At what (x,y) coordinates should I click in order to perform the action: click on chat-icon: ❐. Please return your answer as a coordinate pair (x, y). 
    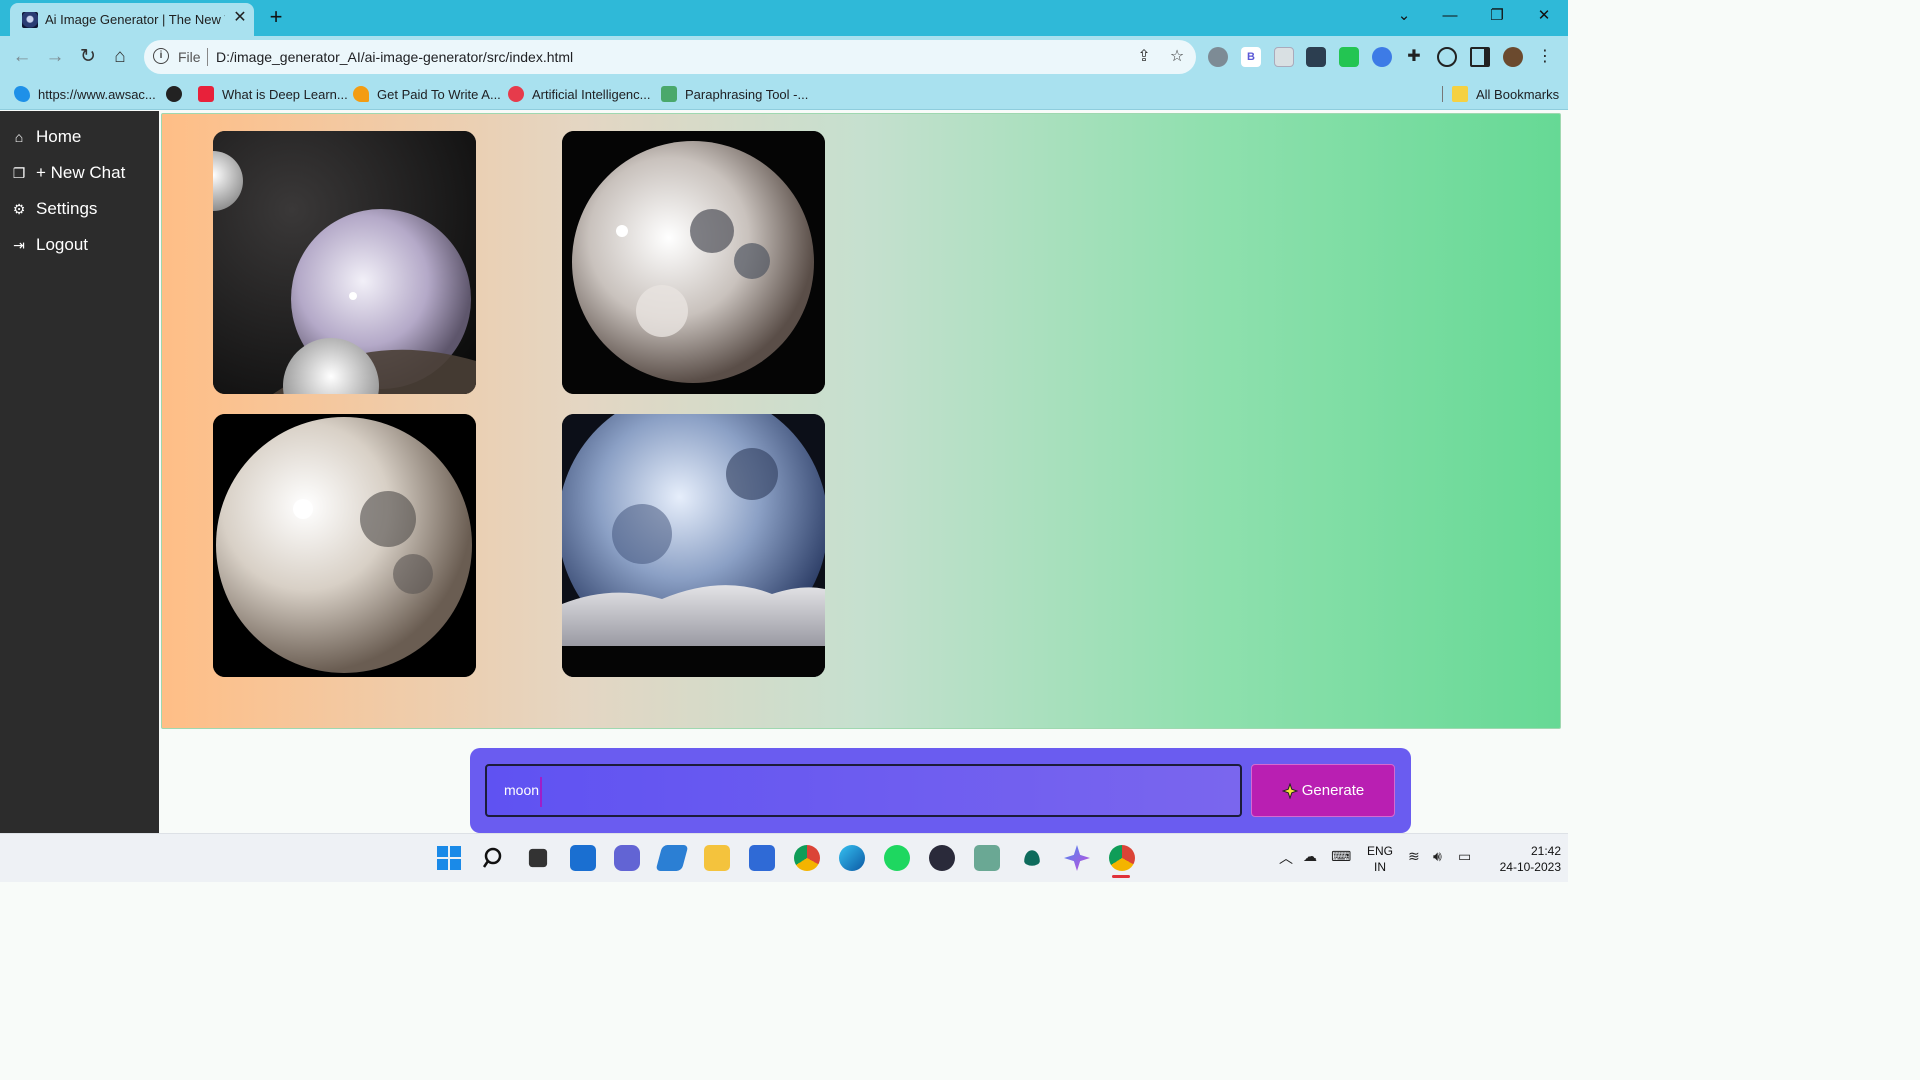
    Looking at the image, I should click on (19, 173).